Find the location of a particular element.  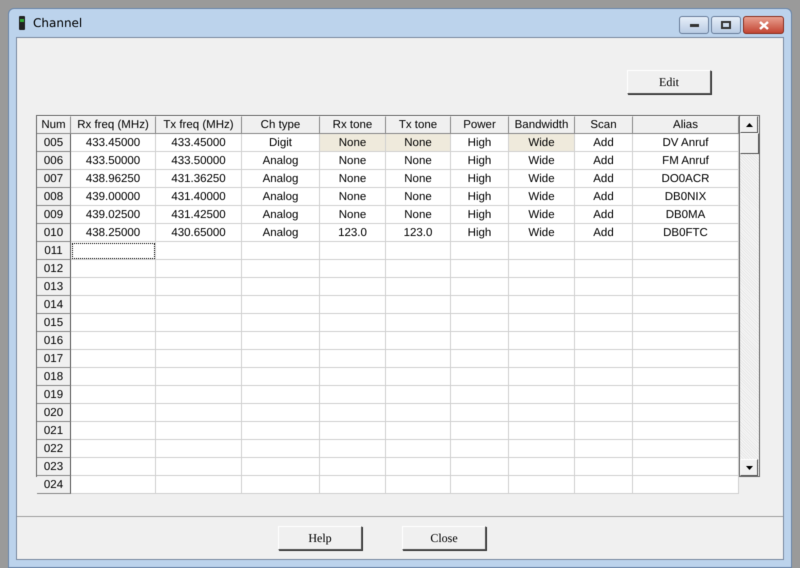

maximize-button is located at coordinates (726, 25).